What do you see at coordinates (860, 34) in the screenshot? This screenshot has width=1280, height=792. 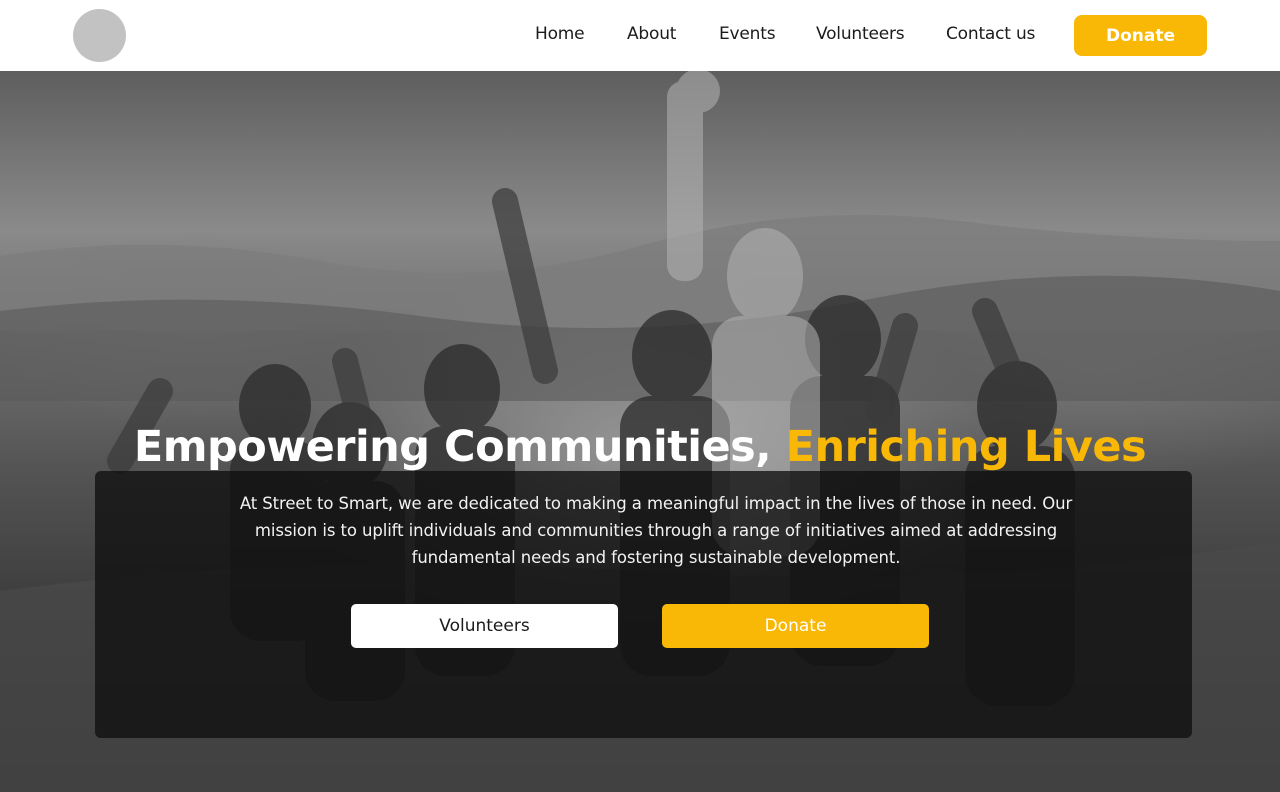 I see `nav-volunteers: Volunteers` at bounding box center [860, 34].